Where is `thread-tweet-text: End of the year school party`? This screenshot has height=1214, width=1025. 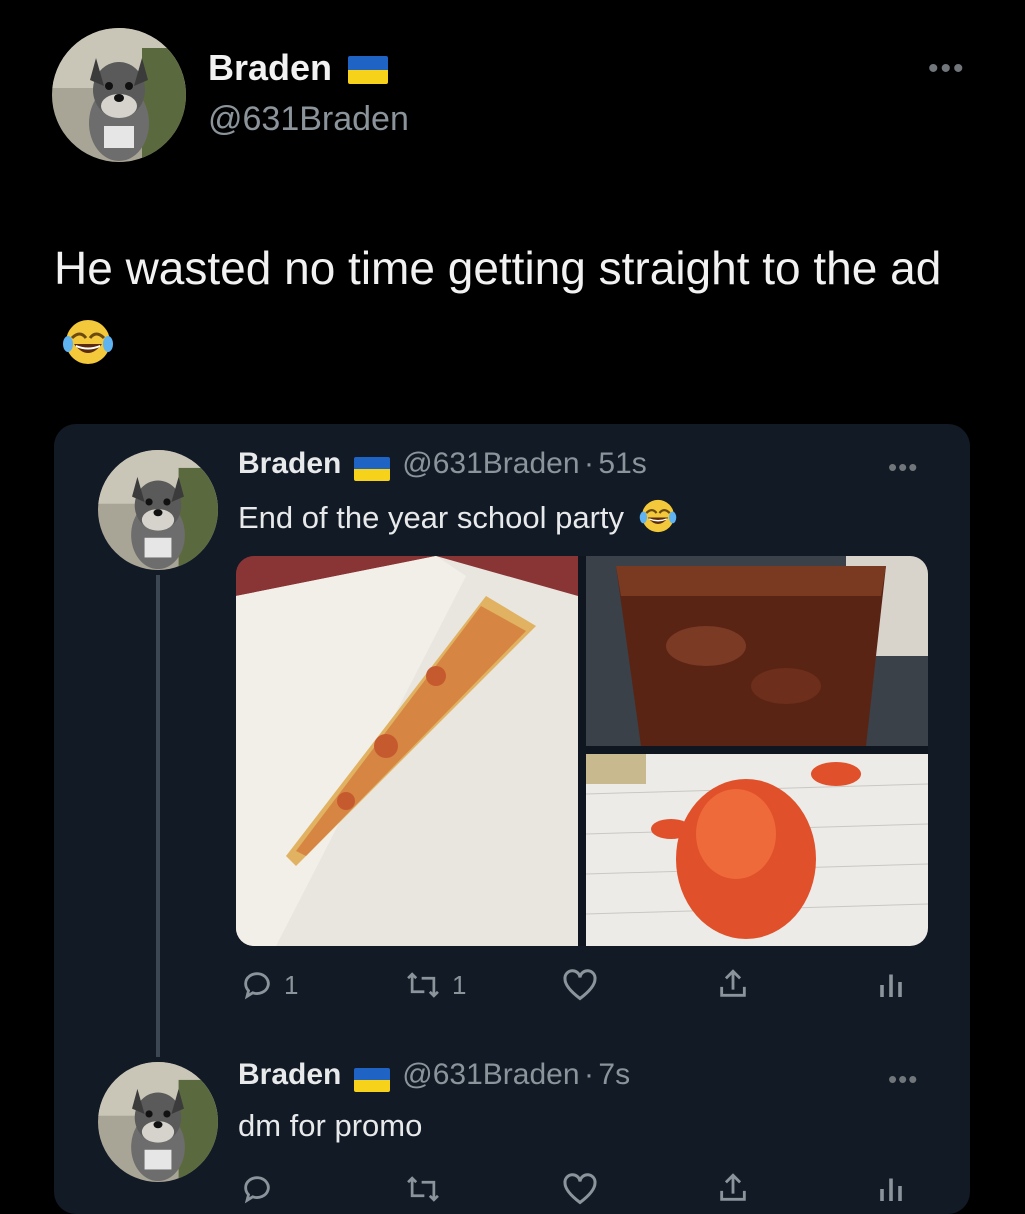
thread-tweet-text: End of the year school party is located at coordinates (431, 518).